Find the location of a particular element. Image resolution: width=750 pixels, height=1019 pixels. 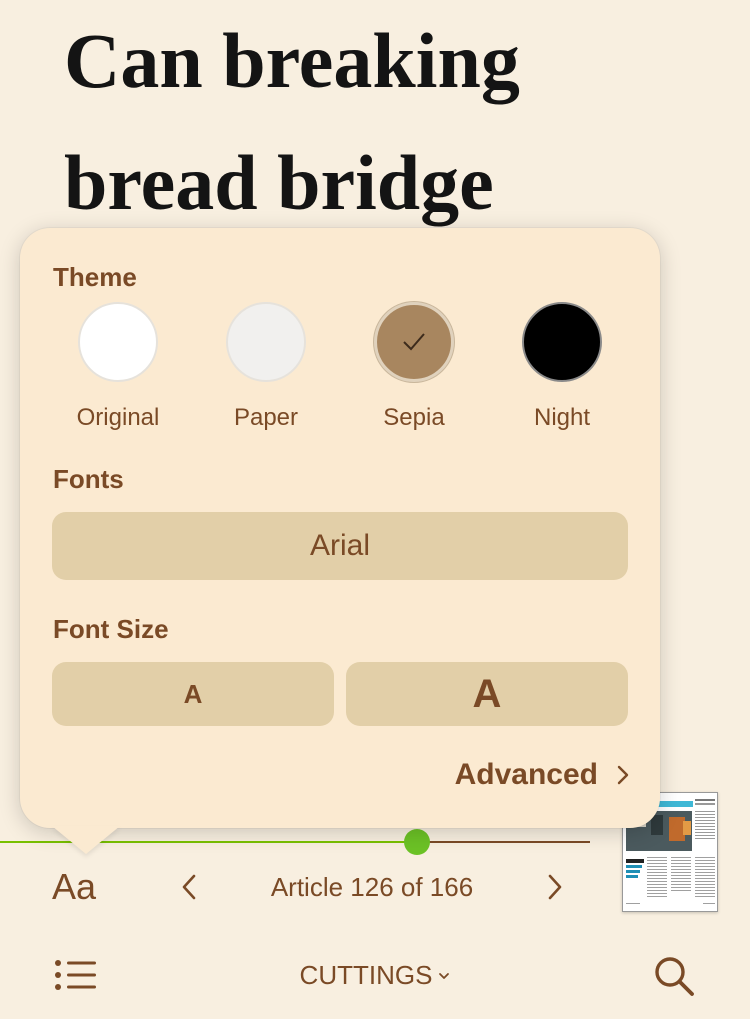

table-of-contents-button is located at coordinates (76, 975).